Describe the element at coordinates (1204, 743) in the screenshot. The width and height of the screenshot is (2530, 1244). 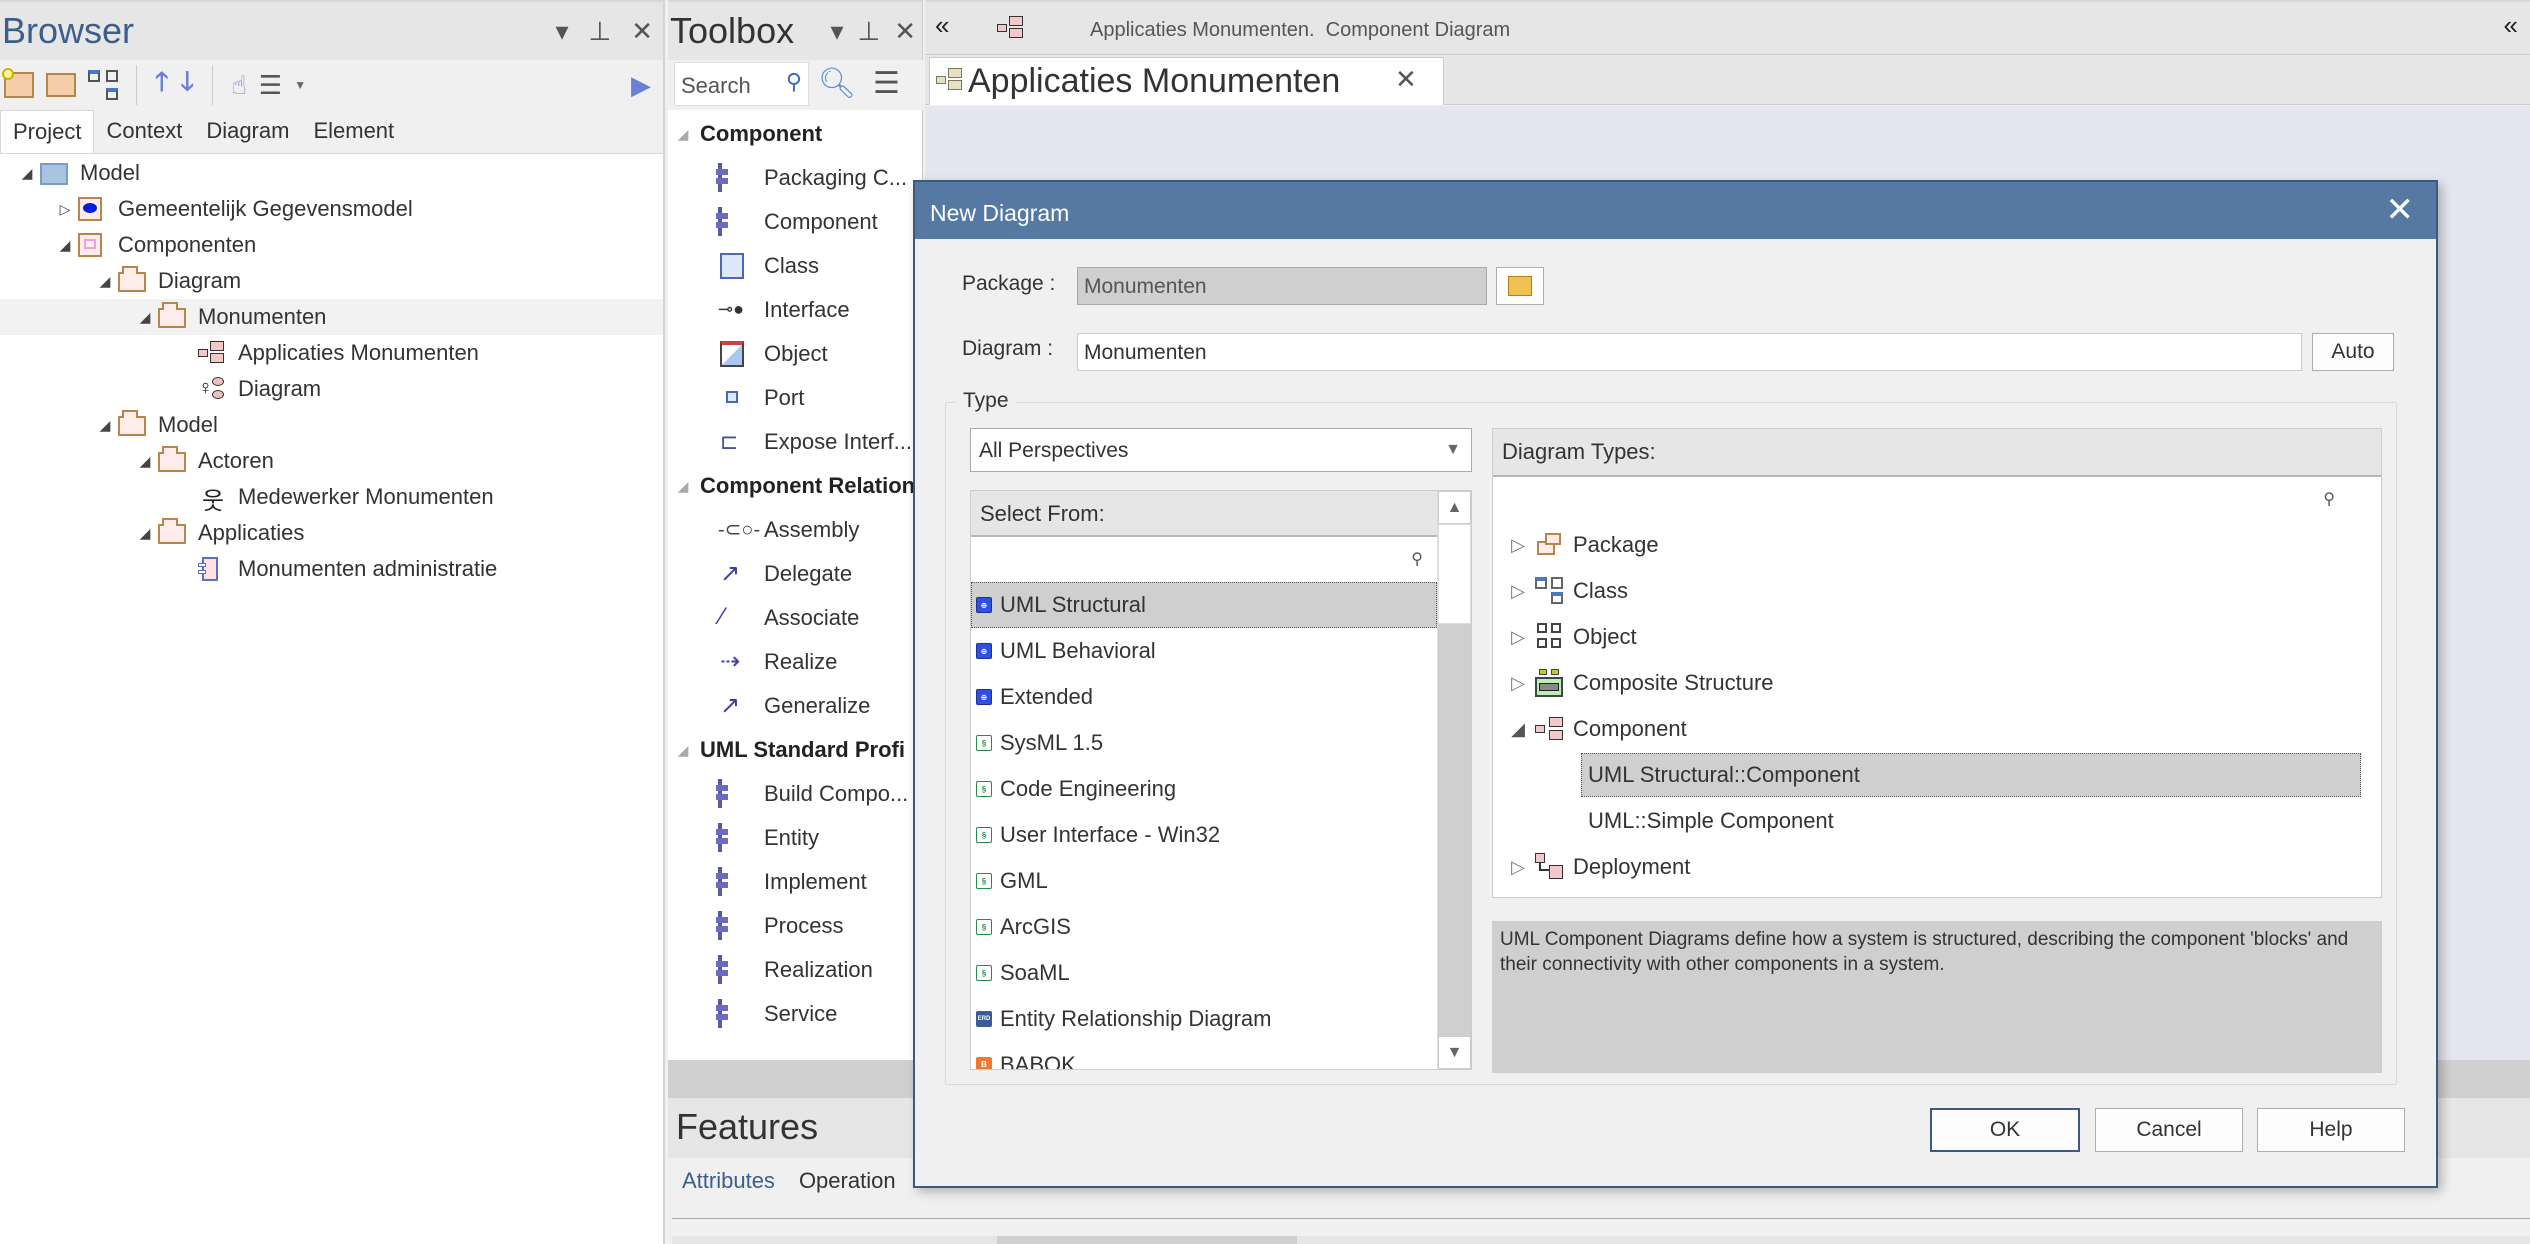
I see `select-from-item: § SysML 1.5` at that location.